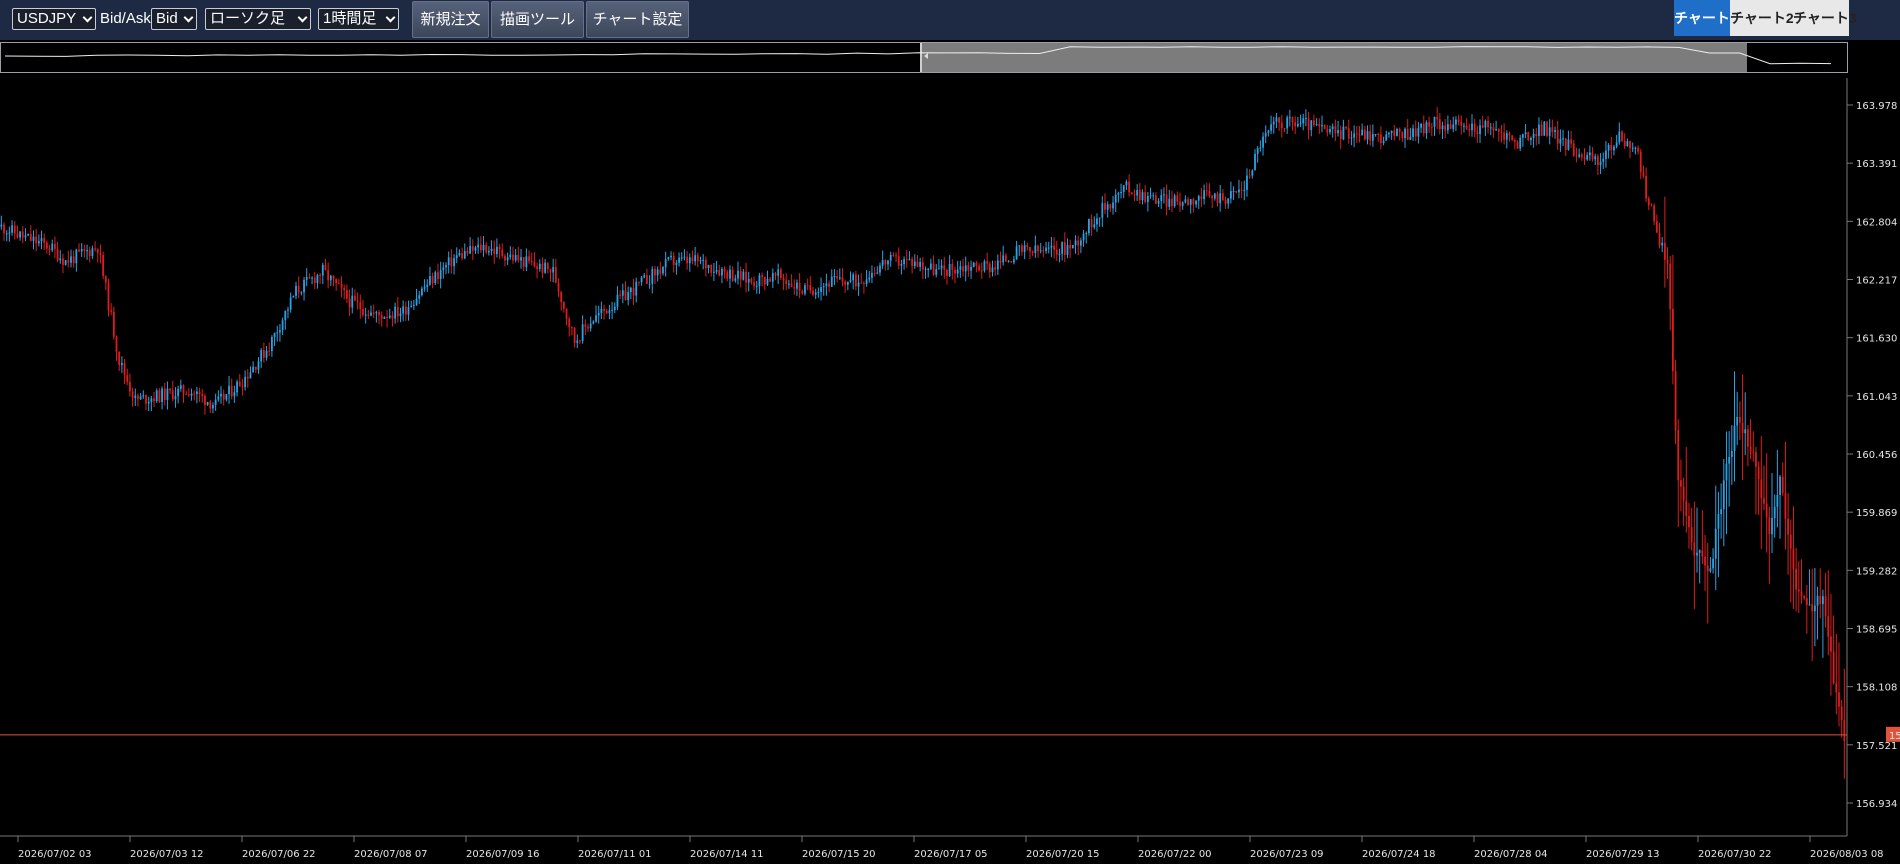 The image size is (1900, 864). What do you see at coordinates (727, 854) in the screenshot?
I see `x-tick-label: 2026/07/14 11` at bounding box center [727, 854].